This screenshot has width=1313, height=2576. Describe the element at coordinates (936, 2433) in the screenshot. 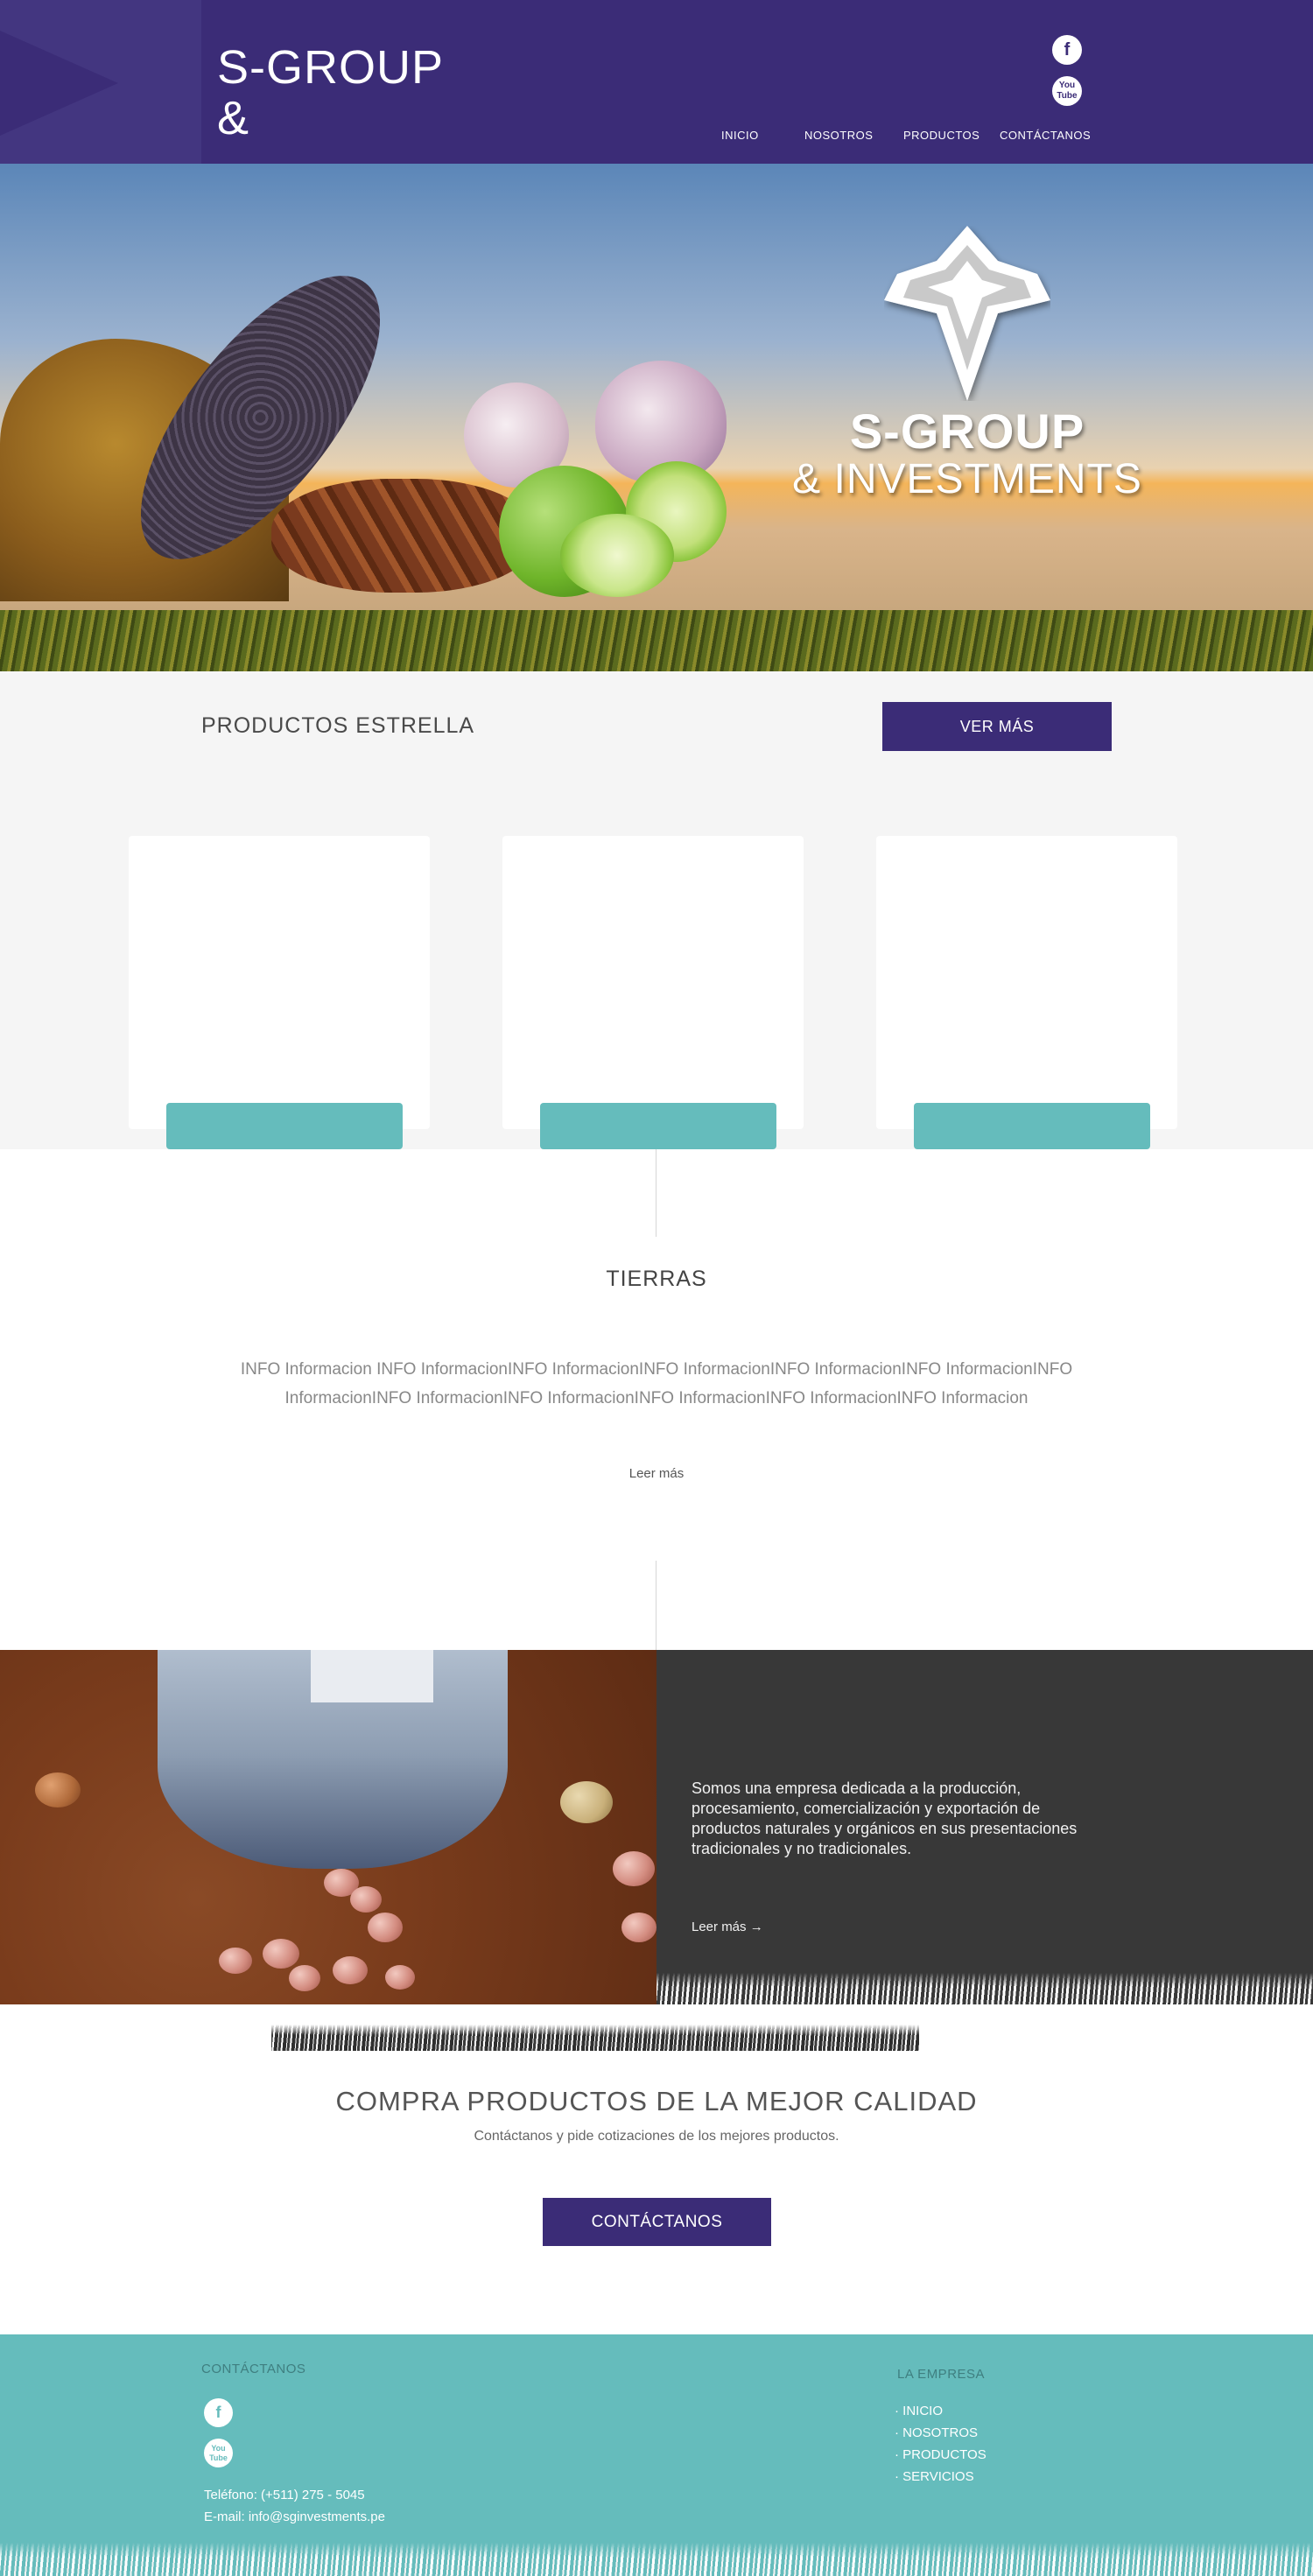

I see `footer-link-nosotros: · NOSOTROS` at that location.